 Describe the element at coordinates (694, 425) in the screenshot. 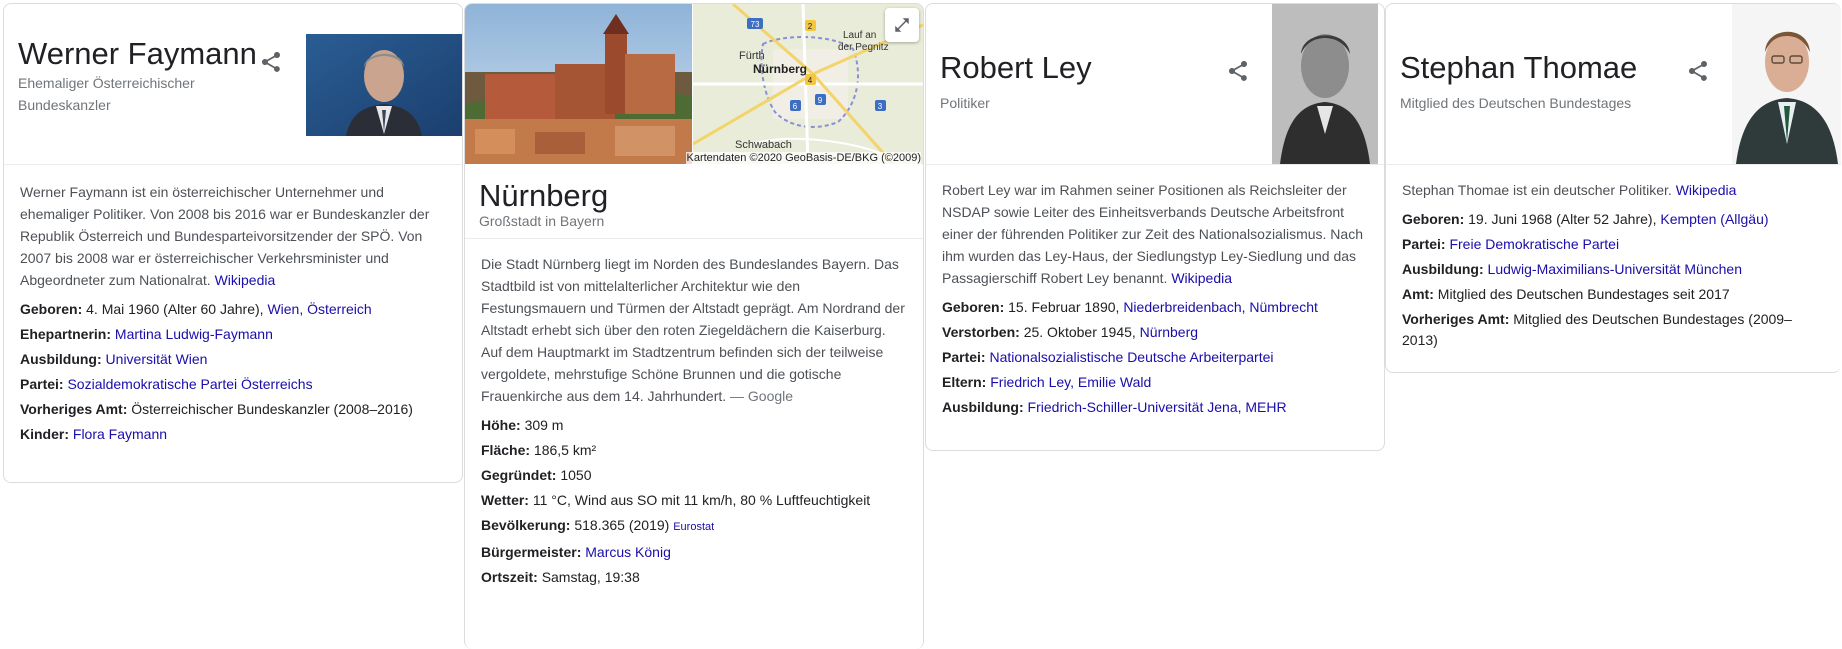

I see `fact-row: Höhe: 309 m` at that location.